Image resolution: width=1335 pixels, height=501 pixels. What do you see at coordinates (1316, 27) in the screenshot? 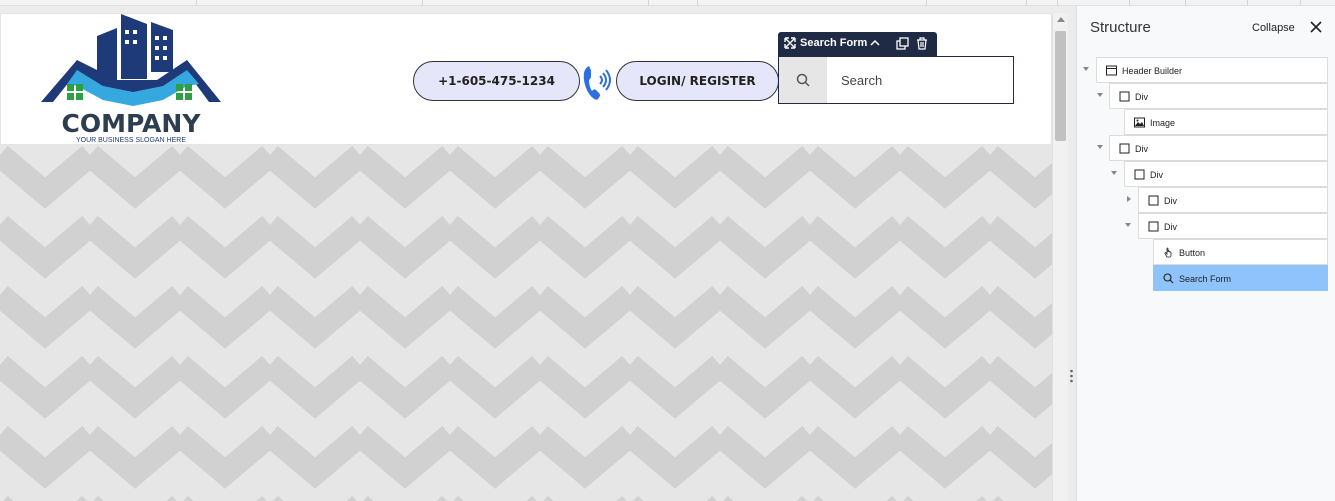
I see `close-icon` at bounding box center [1316, 27].